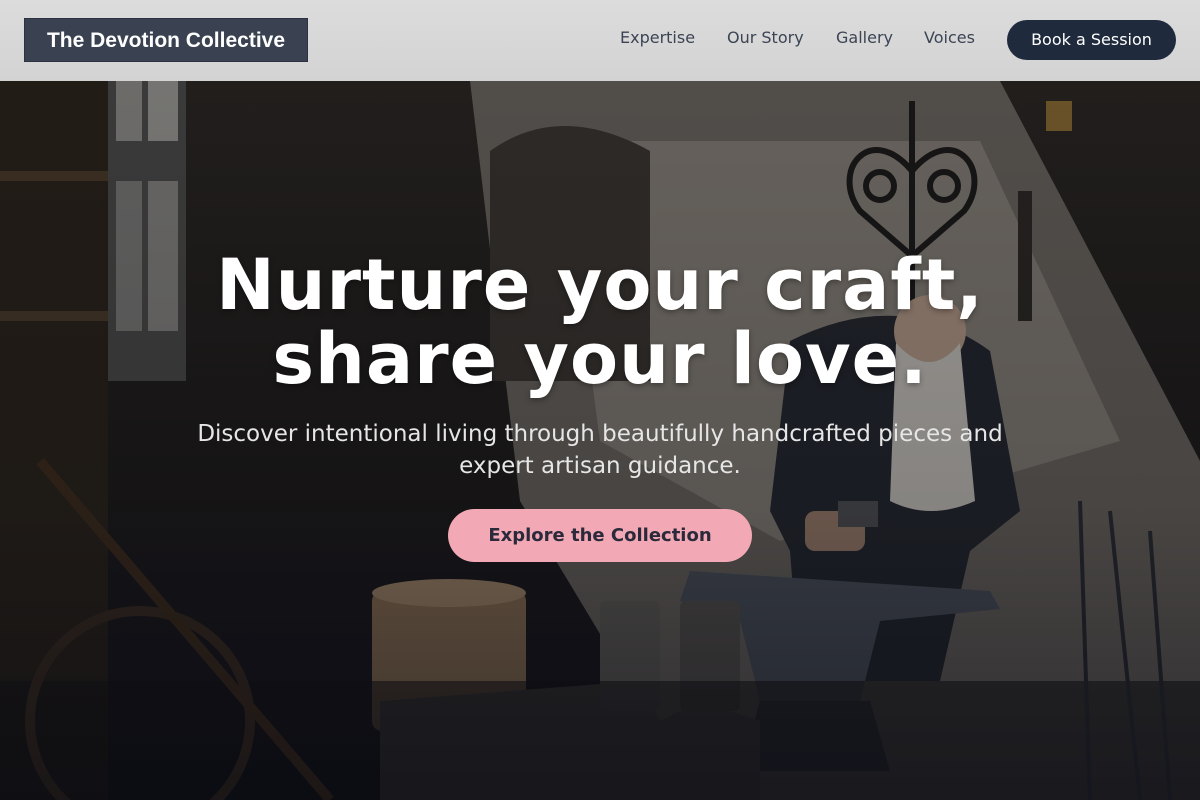  Describe the element at coordinates (600, 359) in the screenshot. I see `hero-headline-line2: share your love.` at that location.